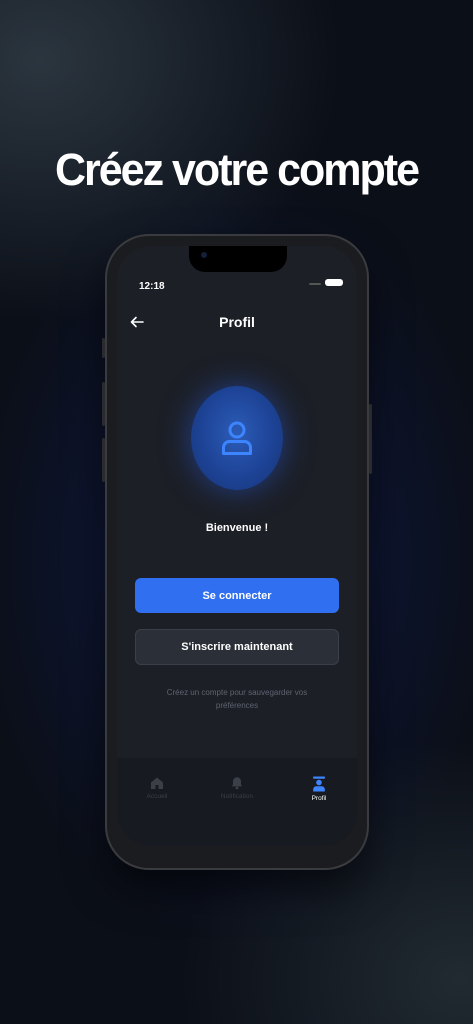 The width and height of the screenshot is (473, 1024). I want to click on tab-home: Accueil, so click(157, 788).